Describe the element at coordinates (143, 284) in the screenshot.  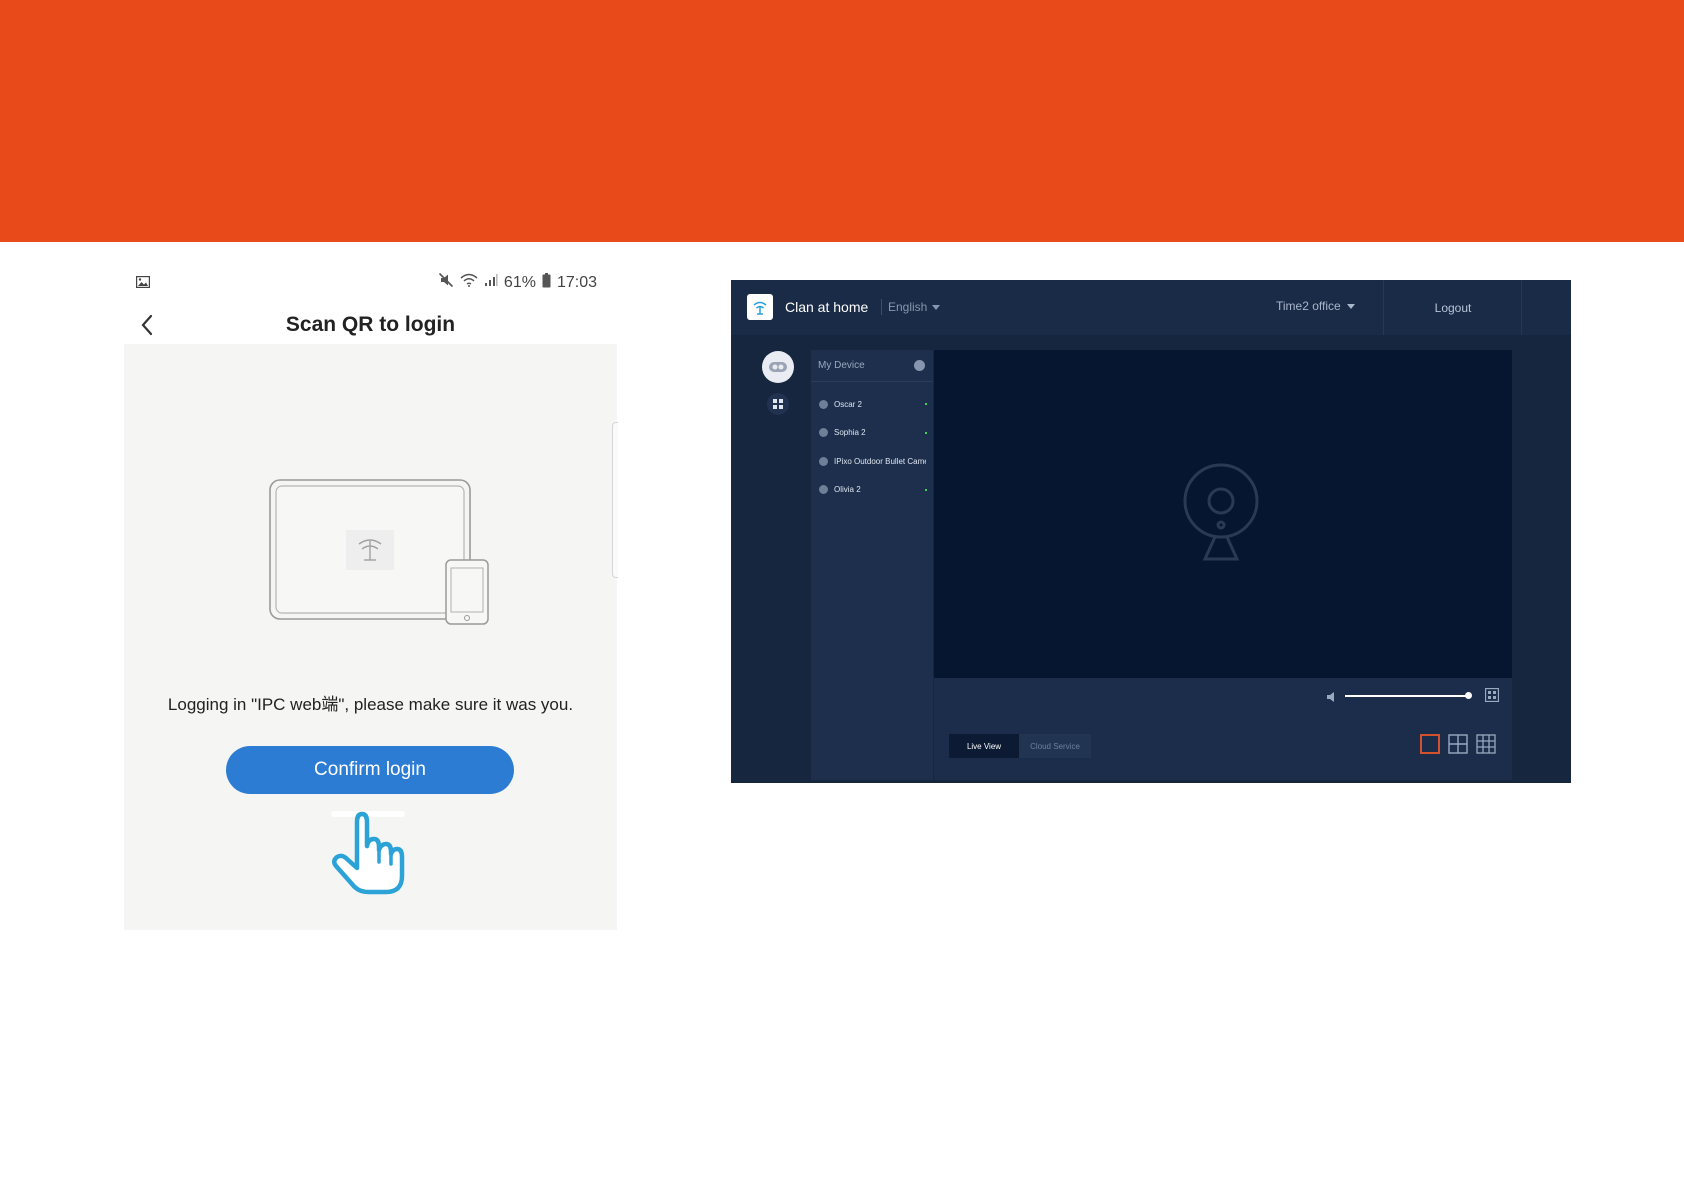
I see `image-icon` at that location.